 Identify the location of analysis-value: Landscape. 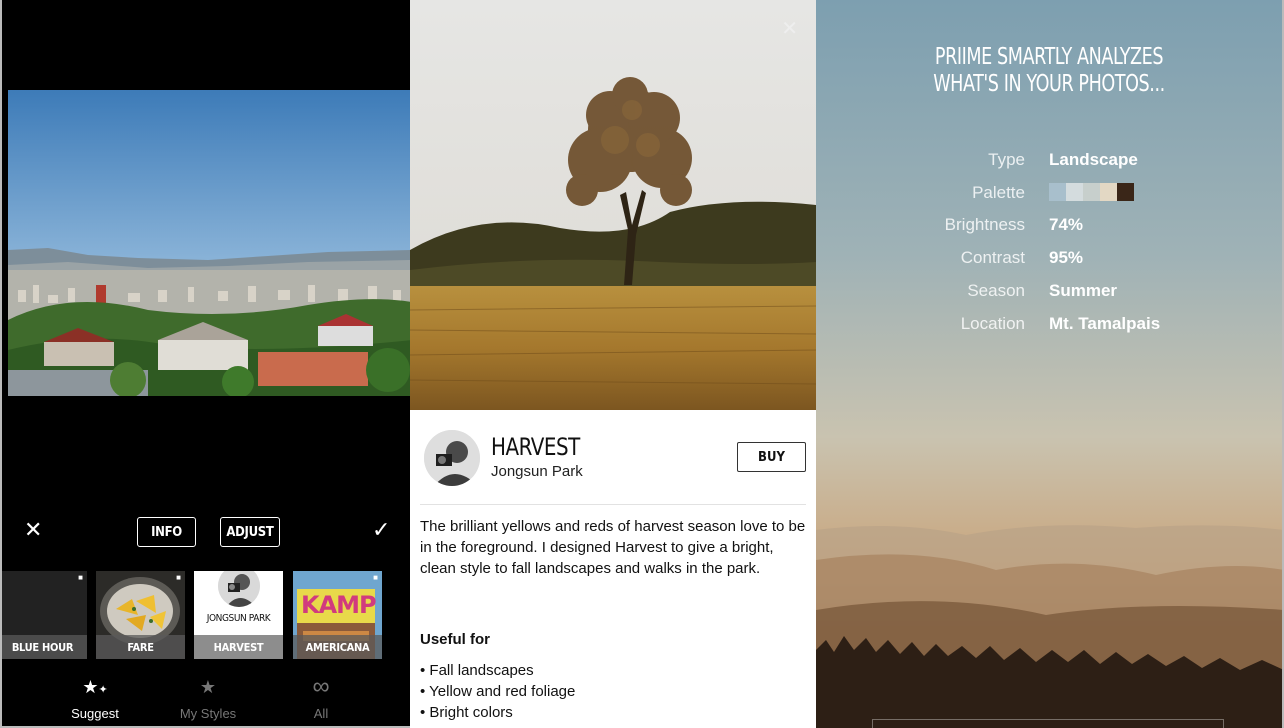
(1093, 159).